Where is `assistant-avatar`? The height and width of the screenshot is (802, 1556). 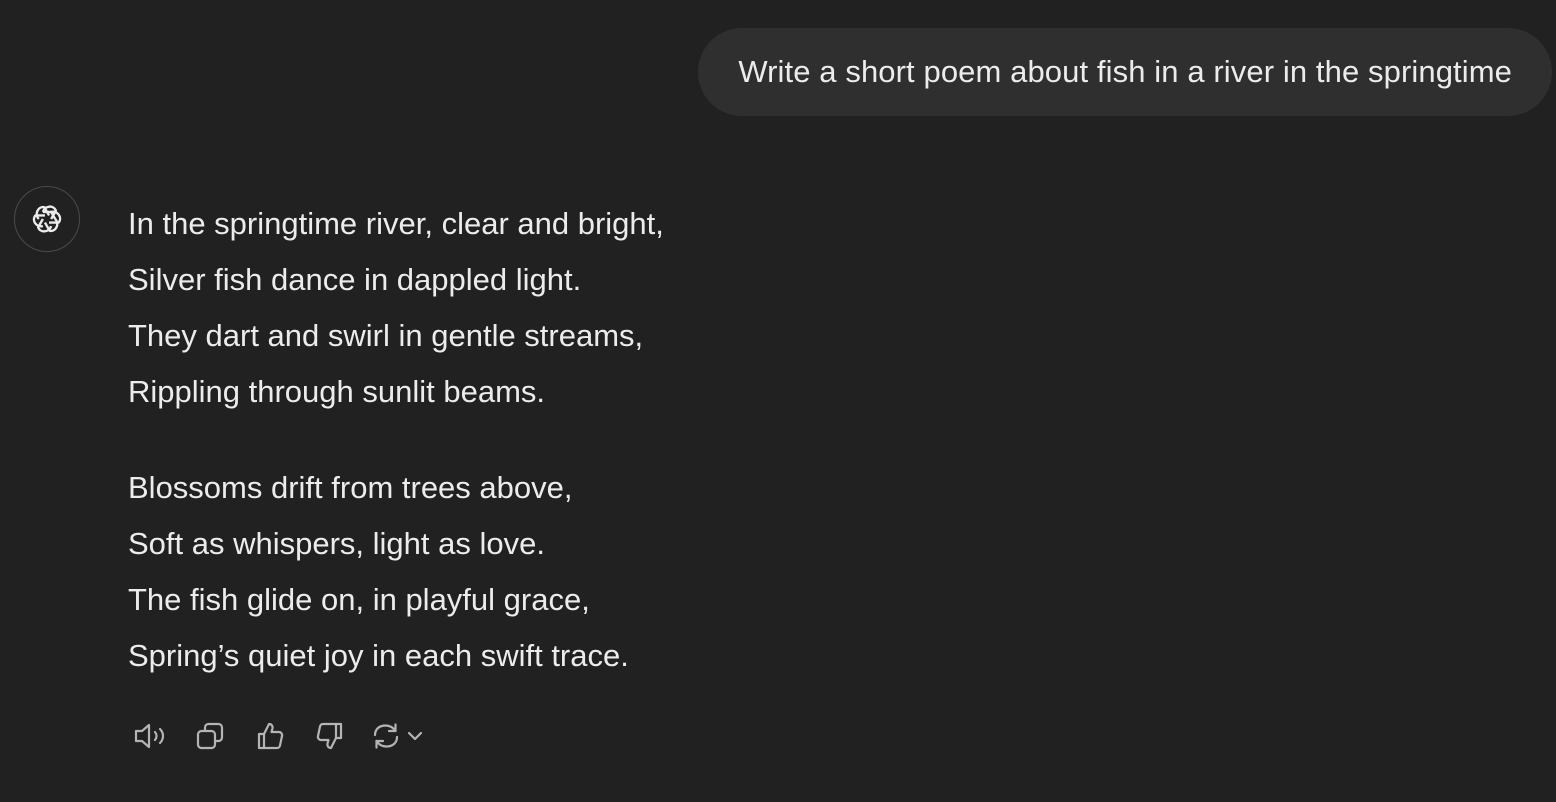
assistant-avatar is located at coordinates (47, 219).